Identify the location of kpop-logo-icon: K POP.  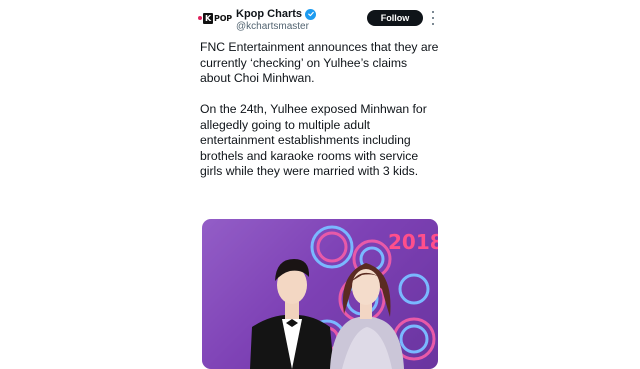
(215, 18).